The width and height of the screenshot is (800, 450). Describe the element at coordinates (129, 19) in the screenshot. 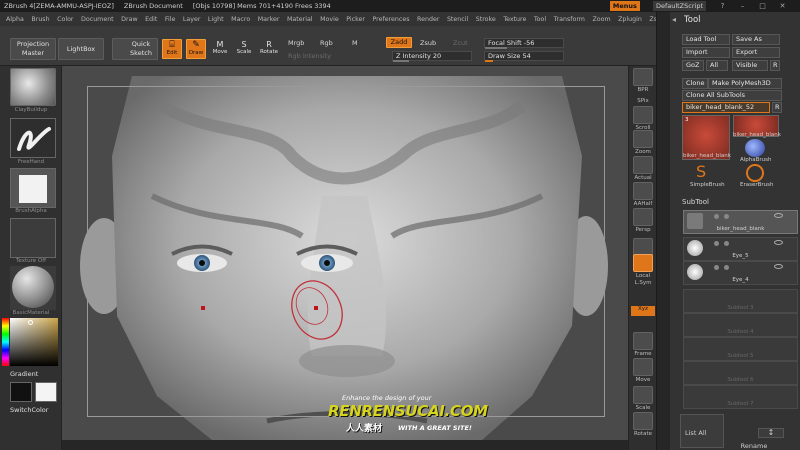

I see `menu-draw: Draw` at that location.